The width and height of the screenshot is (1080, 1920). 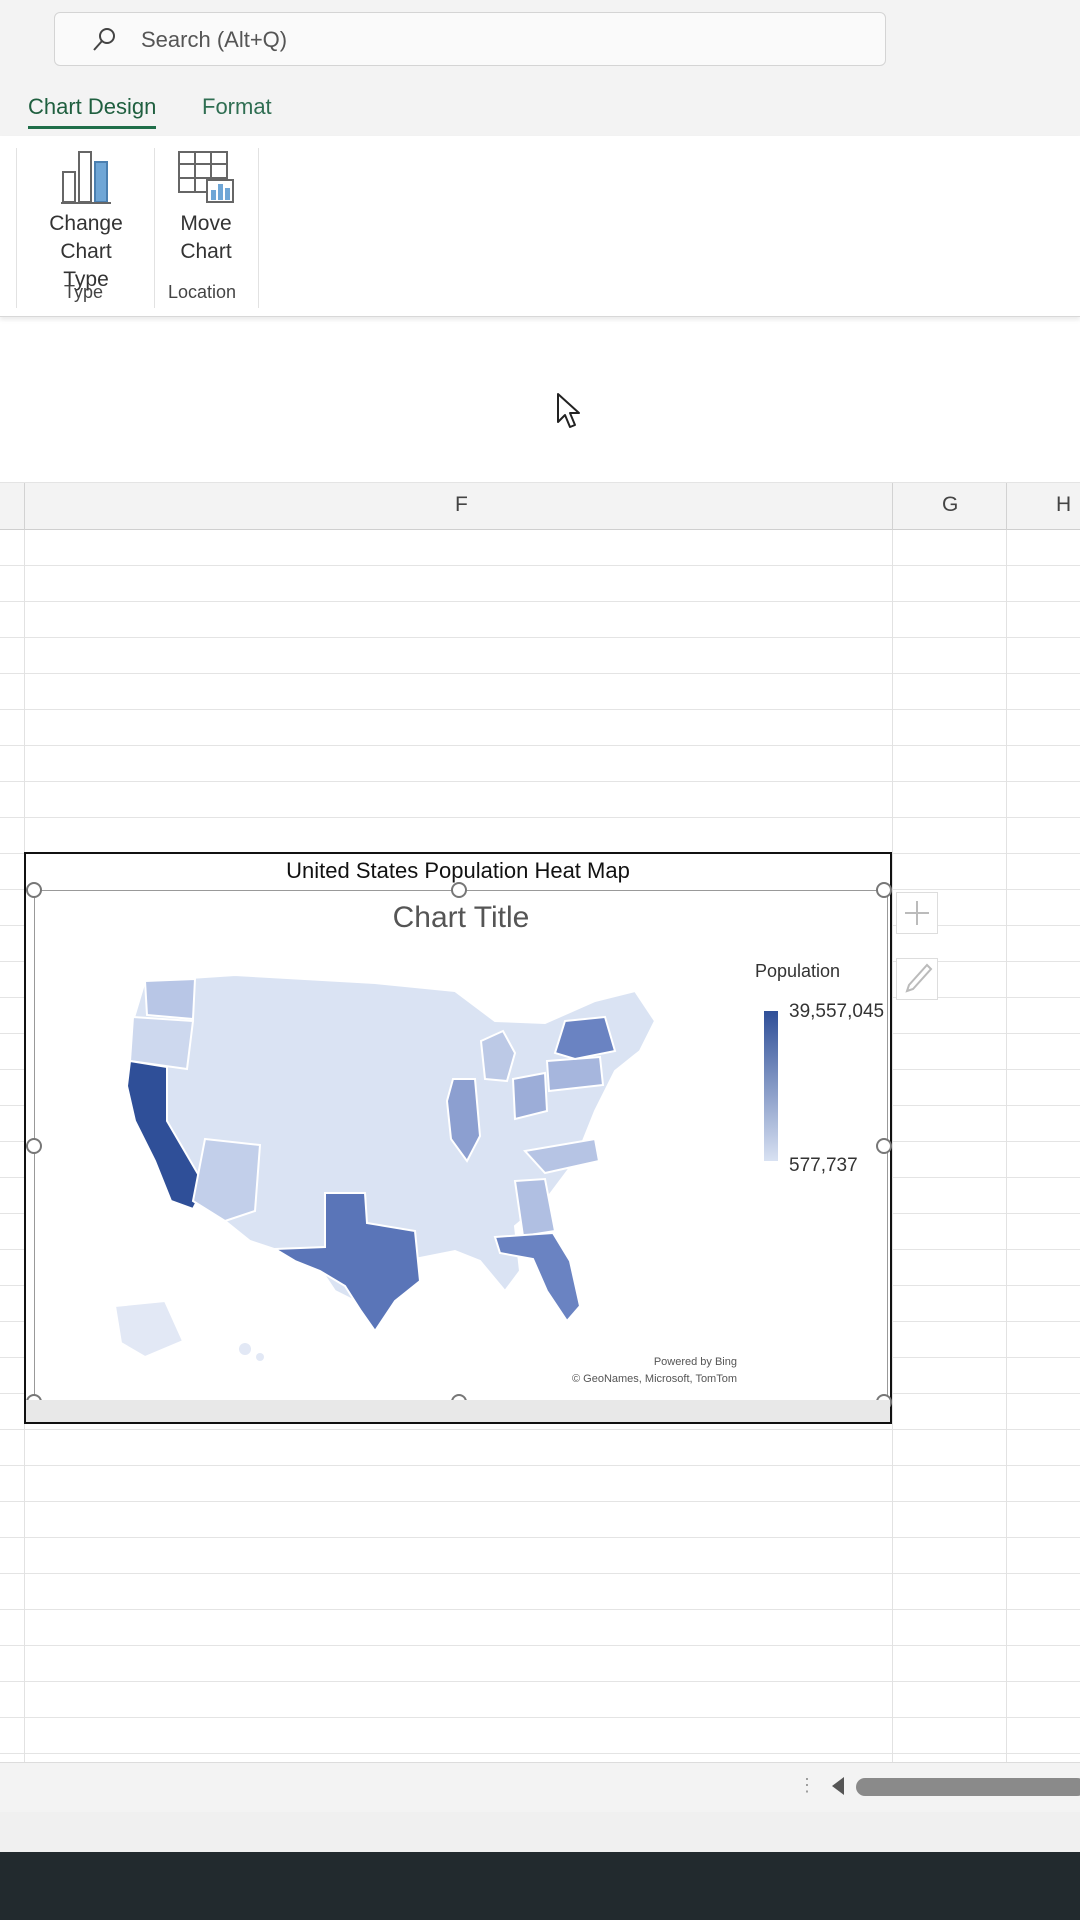 I want to click on horizontal-scrollbar-thumb, so click(x=968, y=1787).